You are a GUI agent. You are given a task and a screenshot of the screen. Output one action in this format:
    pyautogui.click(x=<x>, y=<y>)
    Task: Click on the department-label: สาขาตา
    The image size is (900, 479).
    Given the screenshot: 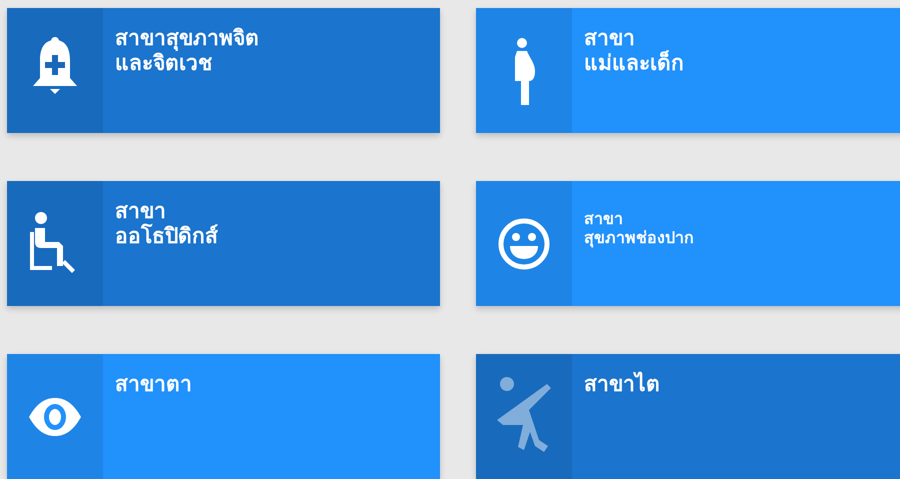 What is the action you would take?
    pyautogui.click(x=153, y=385)
    